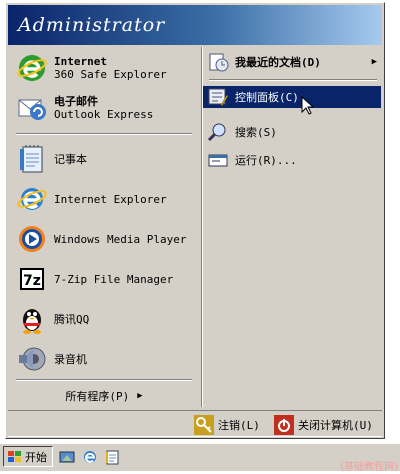  I want to click on program-internet-explorer: Internet Explorer, so click(104, 199).